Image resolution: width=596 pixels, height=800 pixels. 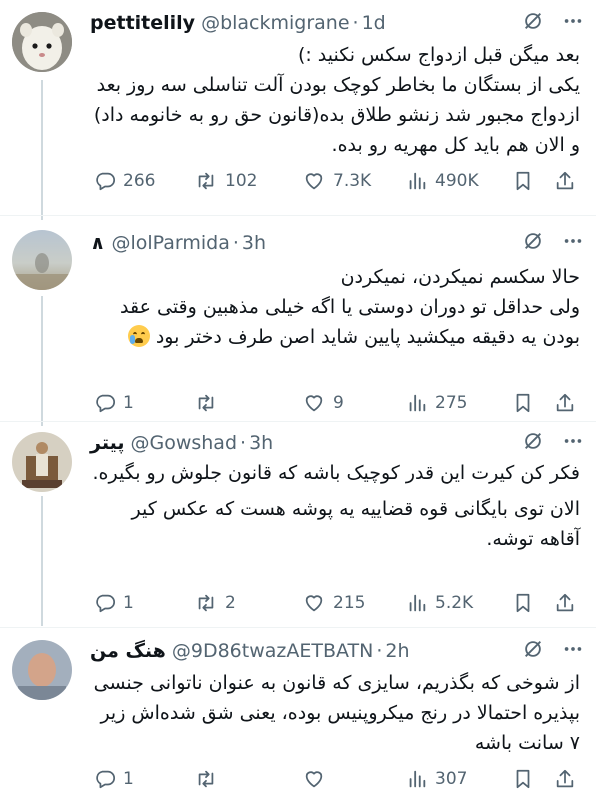 I want to click on like-button, so click(x=317, y=779).